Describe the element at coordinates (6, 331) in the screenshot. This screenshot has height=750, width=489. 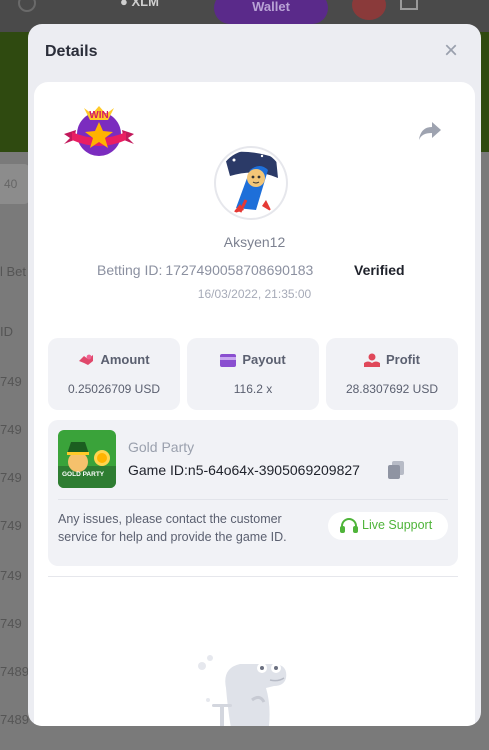
I see `side-text: ID` at that location.